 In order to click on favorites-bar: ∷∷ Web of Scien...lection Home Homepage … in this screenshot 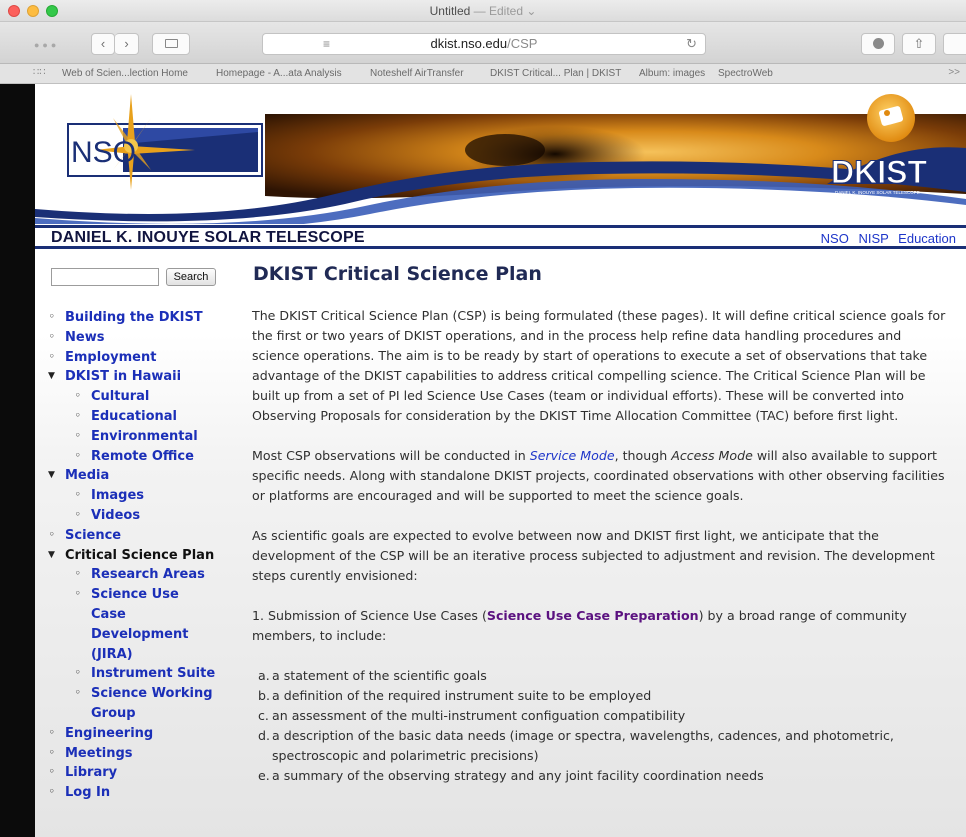, I will do `click(483, 74)`.